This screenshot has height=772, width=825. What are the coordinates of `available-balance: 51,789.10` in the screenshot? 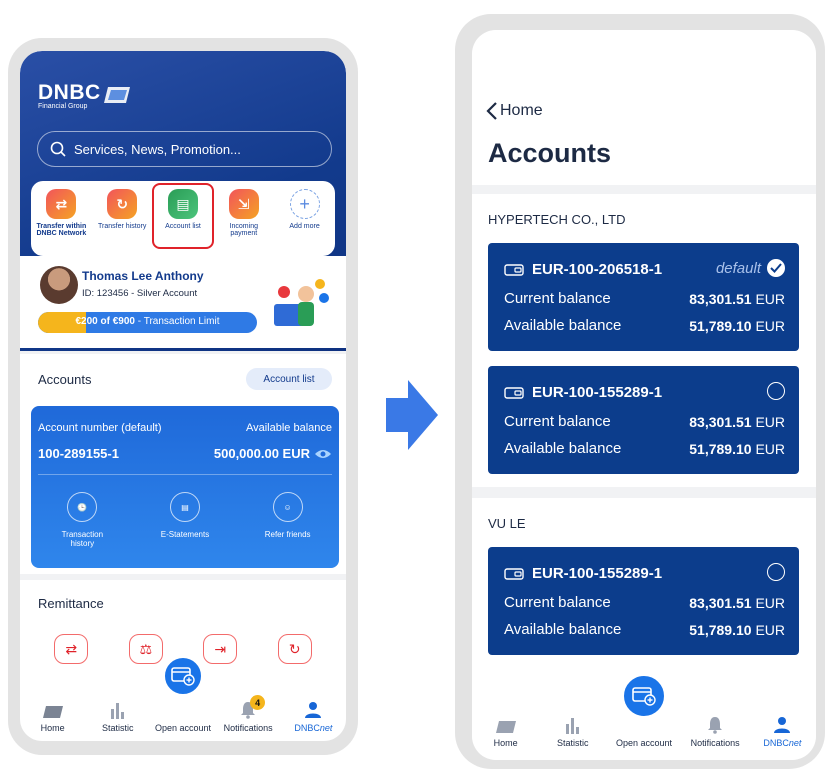 It's located at (720, 326).